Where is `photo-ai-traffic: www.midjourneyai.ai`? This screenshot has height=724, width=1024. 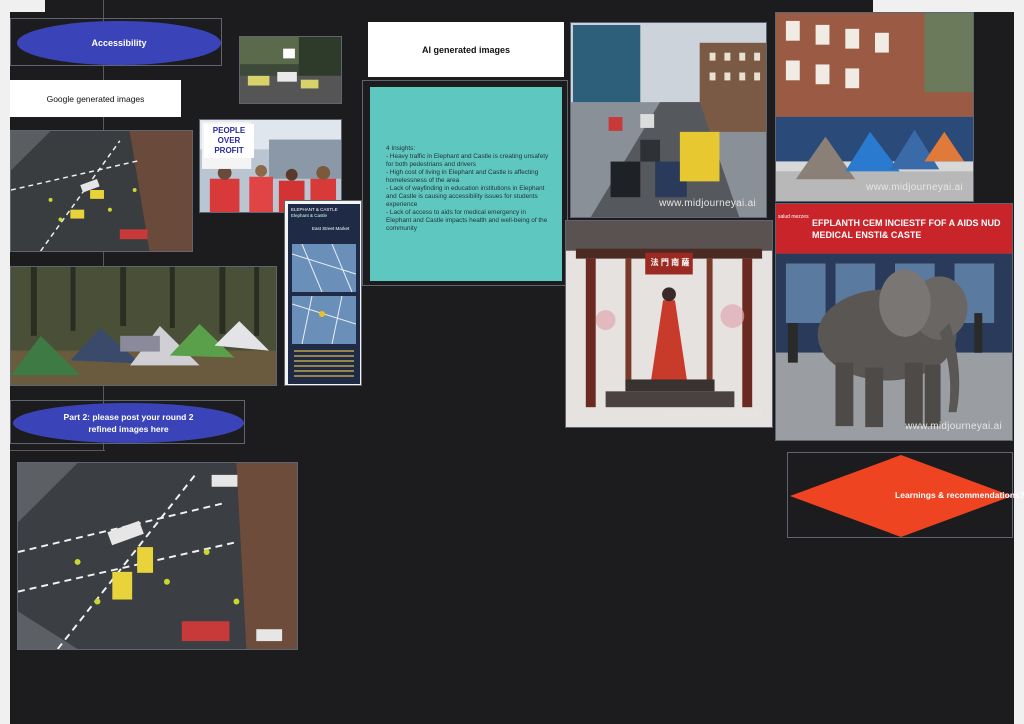
photo-ai-traffic: www.midjourneyai.ai is located at coordinates (668, 120).